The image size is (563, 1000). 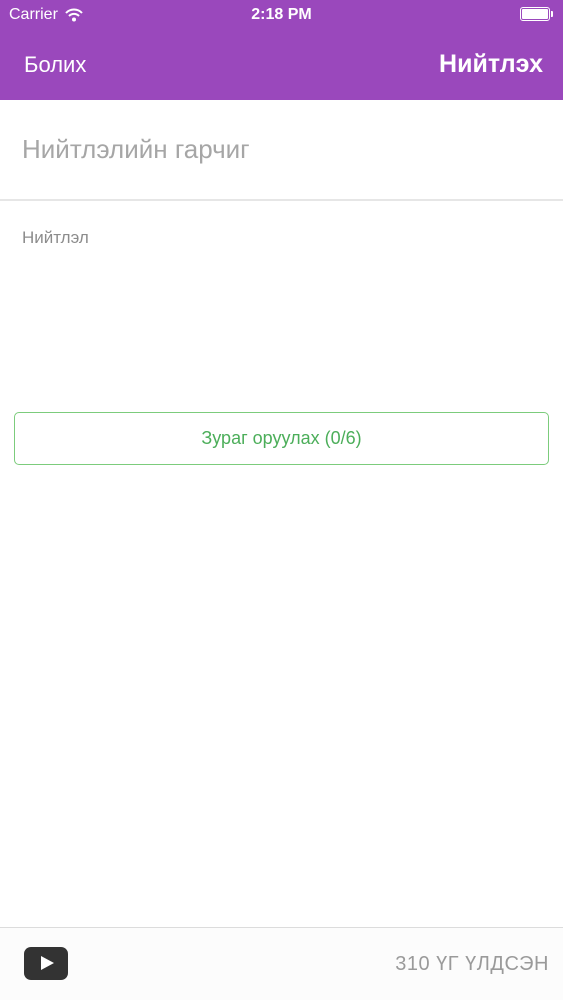 I want to click on add-image-label: Зураг оруулах (0/6), so click(x=281, y=438).